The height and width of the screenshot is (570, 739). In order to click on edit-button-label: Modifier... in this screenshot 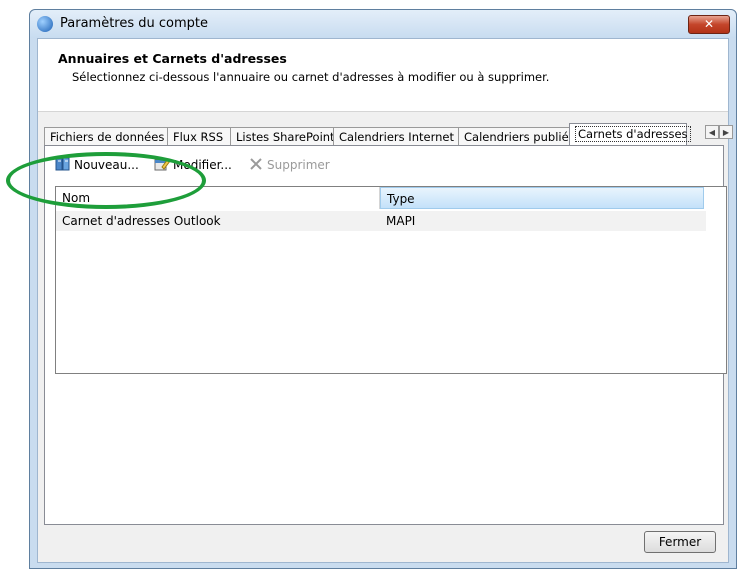, I will do `click(202, 165)`.